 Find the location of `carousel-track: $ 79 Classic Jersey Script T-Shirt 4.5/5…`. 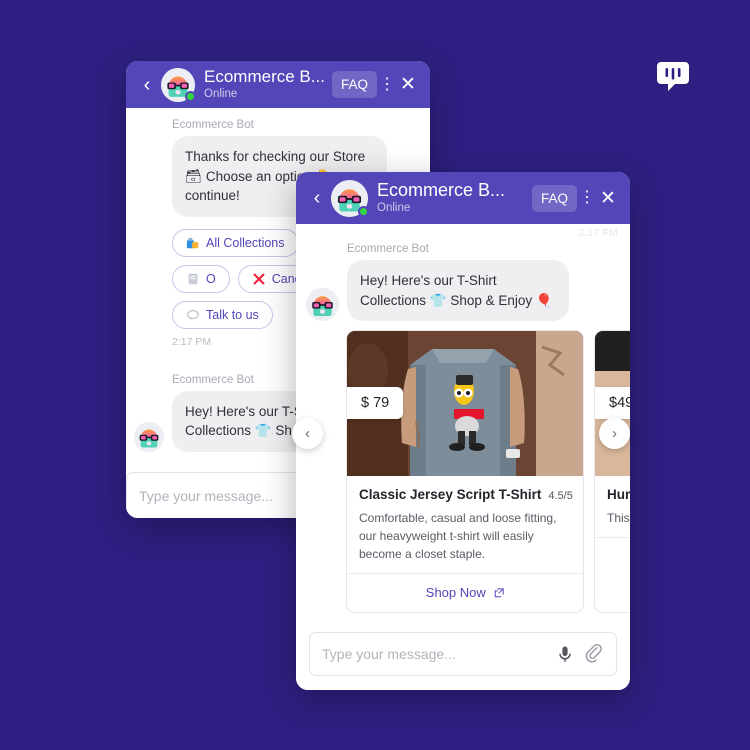

carousel-track: $ 79 Classic Jersey Script T-Shirt 4.5/5… is located at coordinates (488, 472).